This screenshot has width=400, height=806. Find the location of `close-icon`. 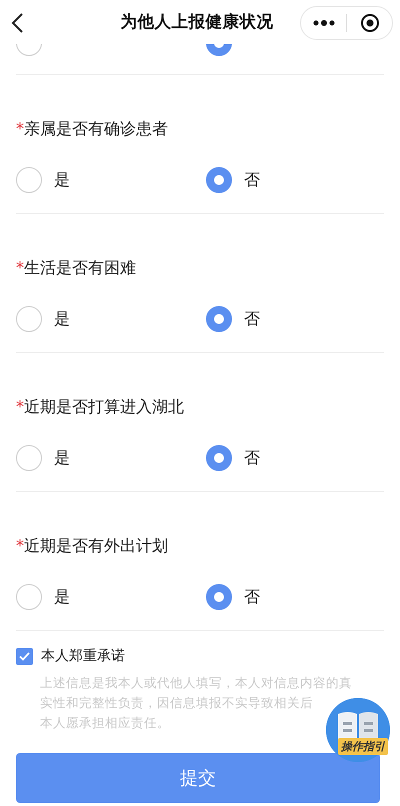

close-icon is located at coordinates (370, 23).